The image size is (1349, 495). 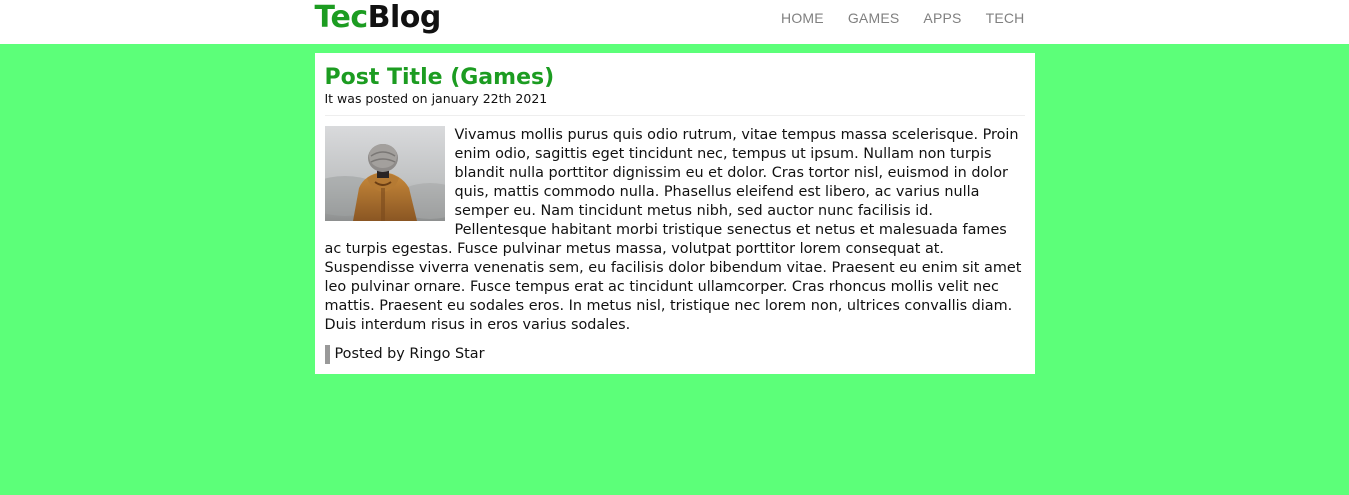 I want to click on top-navbar: TecBlog HOME GAMES APPS TECH, so click(x=674, y=22).